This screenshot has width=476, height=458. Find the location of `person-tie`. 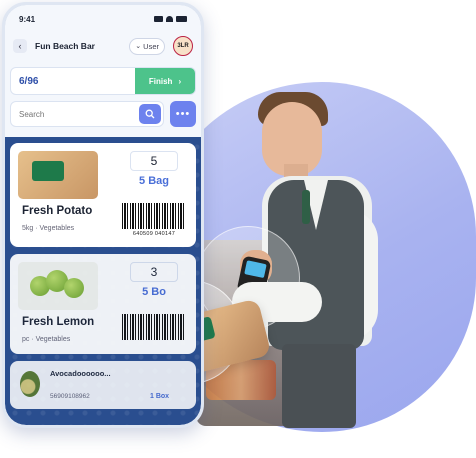

person-tie is located at coordinates (306, 207).